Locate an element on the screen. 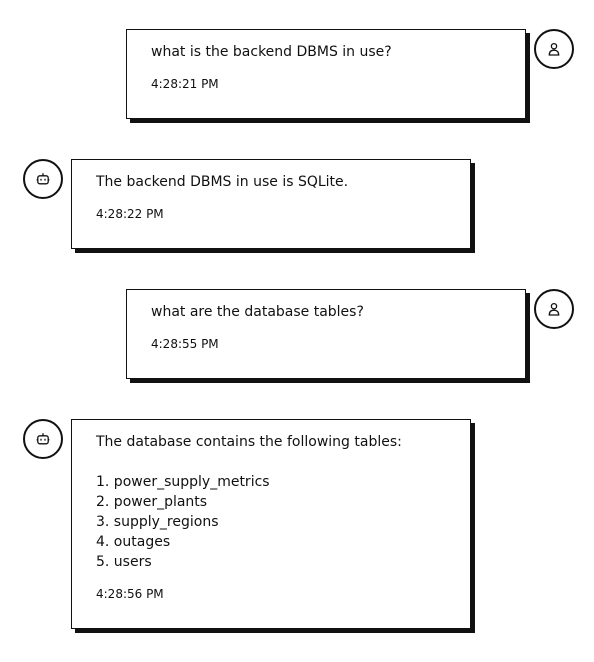 The image size is (594, 662). list-item: 4. outages is located at coordinates (133, 542).